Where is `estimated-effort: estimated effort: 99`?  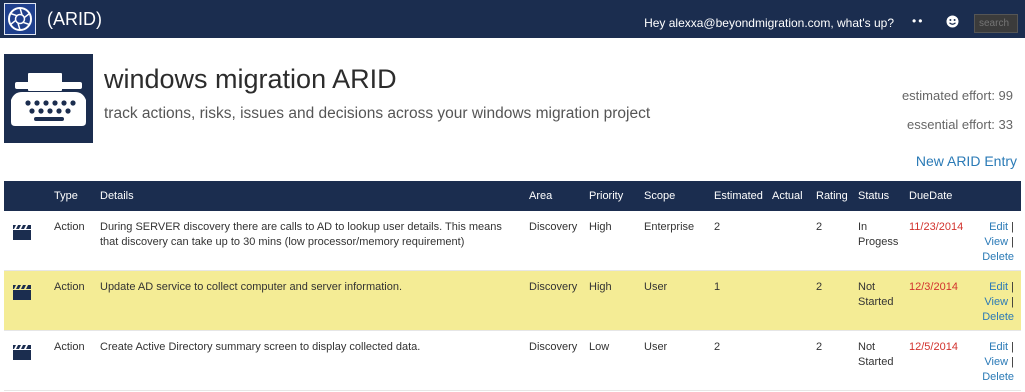 estimated-effort: estimated effort: 99 is located at coordinates (957, 95).